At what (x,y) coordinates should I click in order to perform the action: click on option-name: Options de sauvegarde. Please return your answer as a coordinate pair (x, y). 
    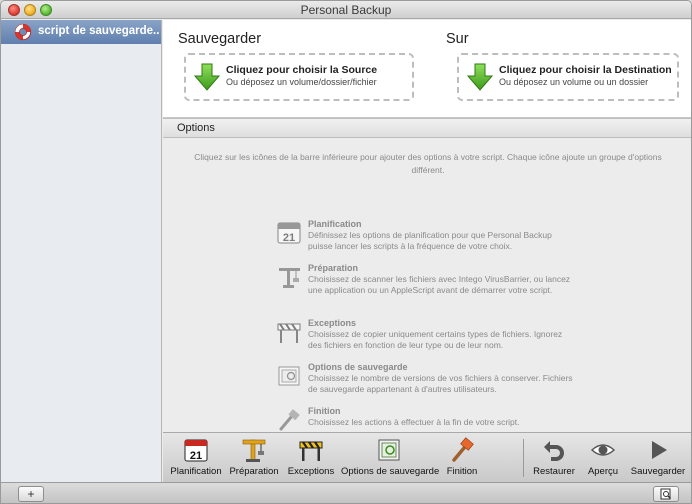
    Looking at the image, I should click on (358, 367).